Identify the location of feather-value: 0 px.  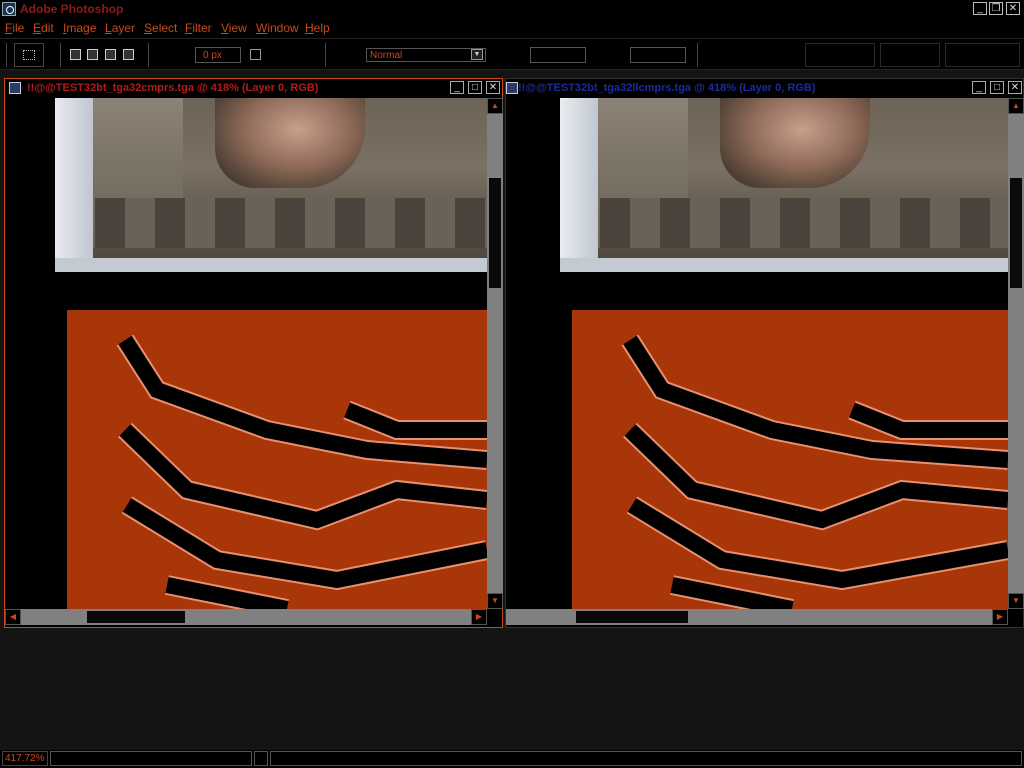
(212, 55).